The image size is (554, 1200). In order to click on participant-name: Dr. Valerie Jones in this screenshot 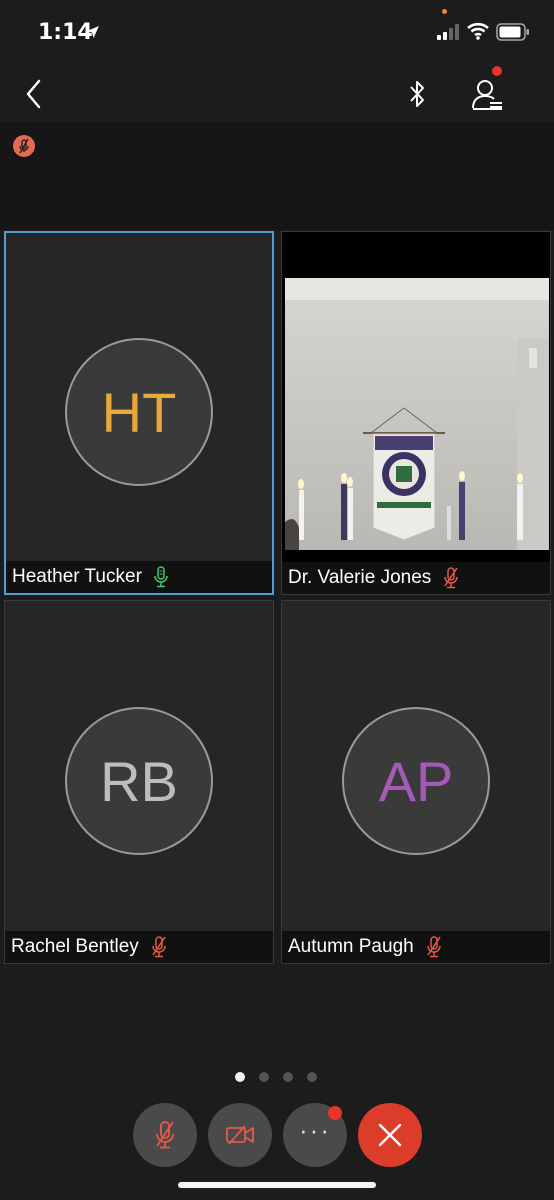, I will do `click(360, 577)`.